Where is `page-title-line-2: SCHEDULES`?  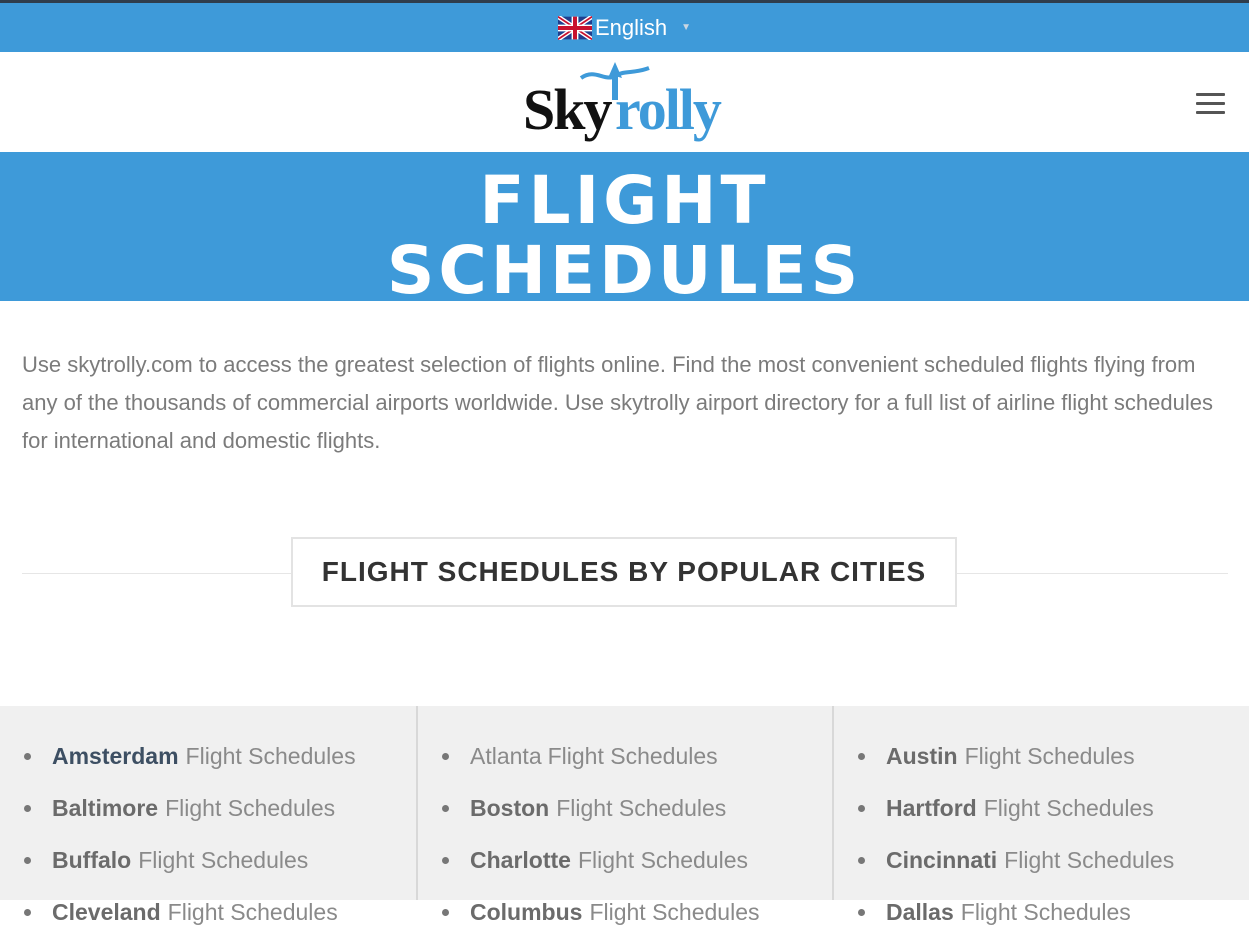
page-title-line-2: SCHEDULES is located at coordinates (624, 270).